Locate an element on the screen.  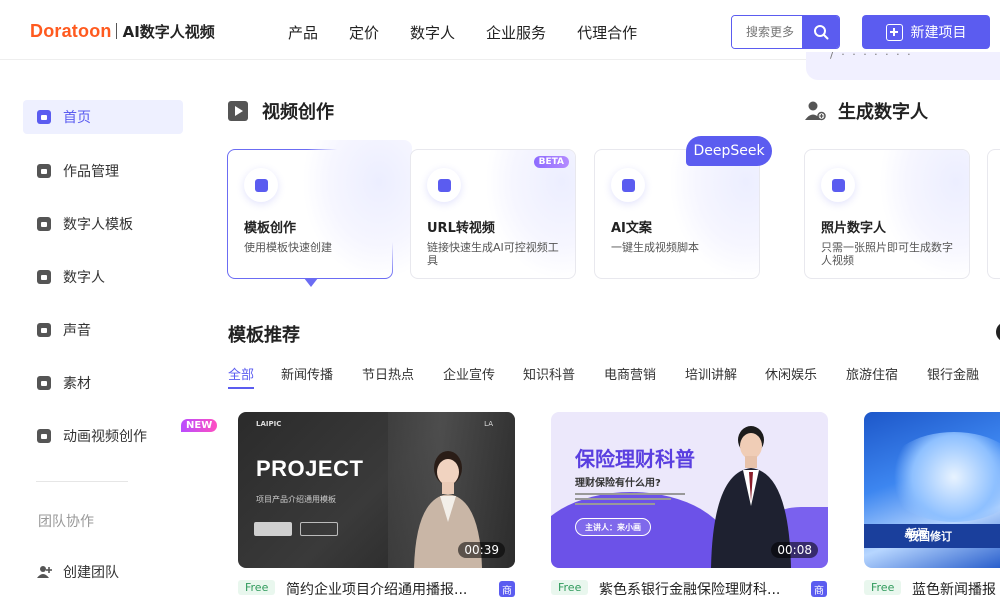
sidebar-item-label: 素材 is located at coordinates (77, 384).